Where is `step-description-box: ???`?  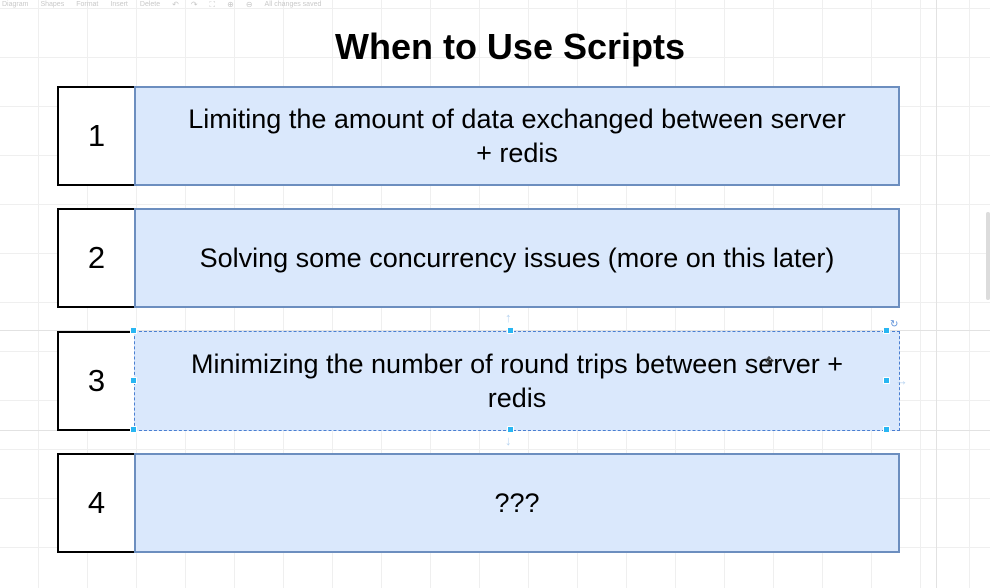
step-description-box: ??? is located at coordinates (517, 503).